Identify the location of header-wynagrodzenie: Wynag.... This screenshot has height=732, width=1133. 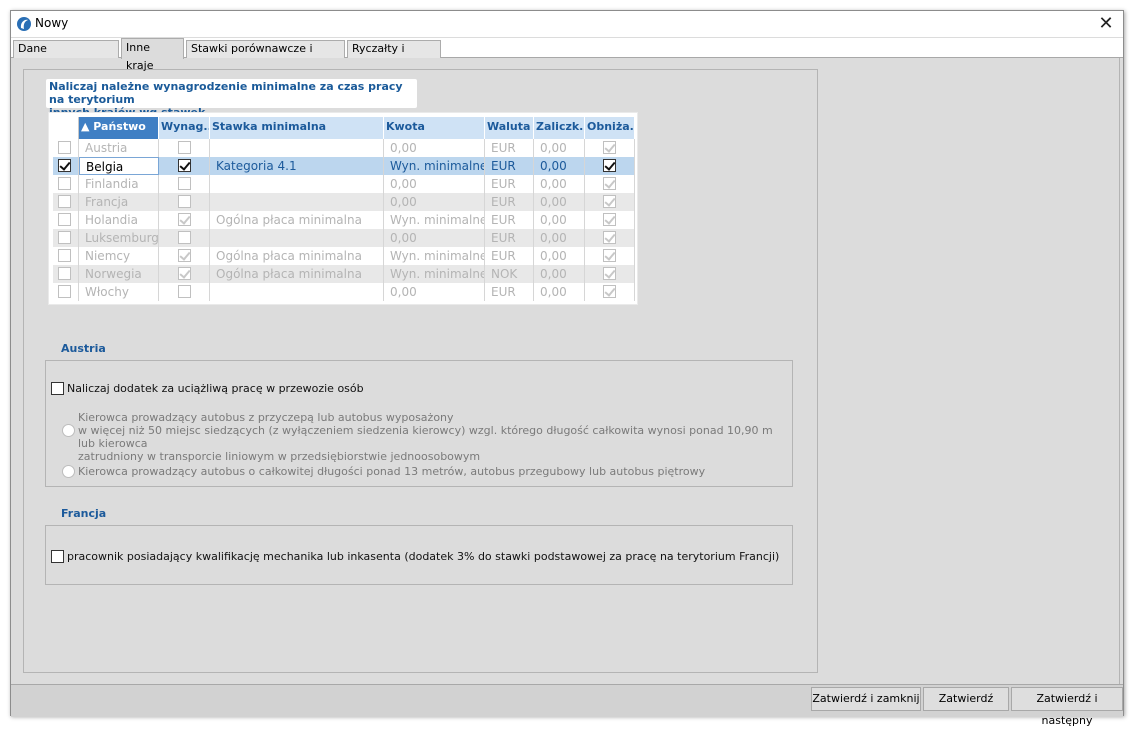
(184, 128).